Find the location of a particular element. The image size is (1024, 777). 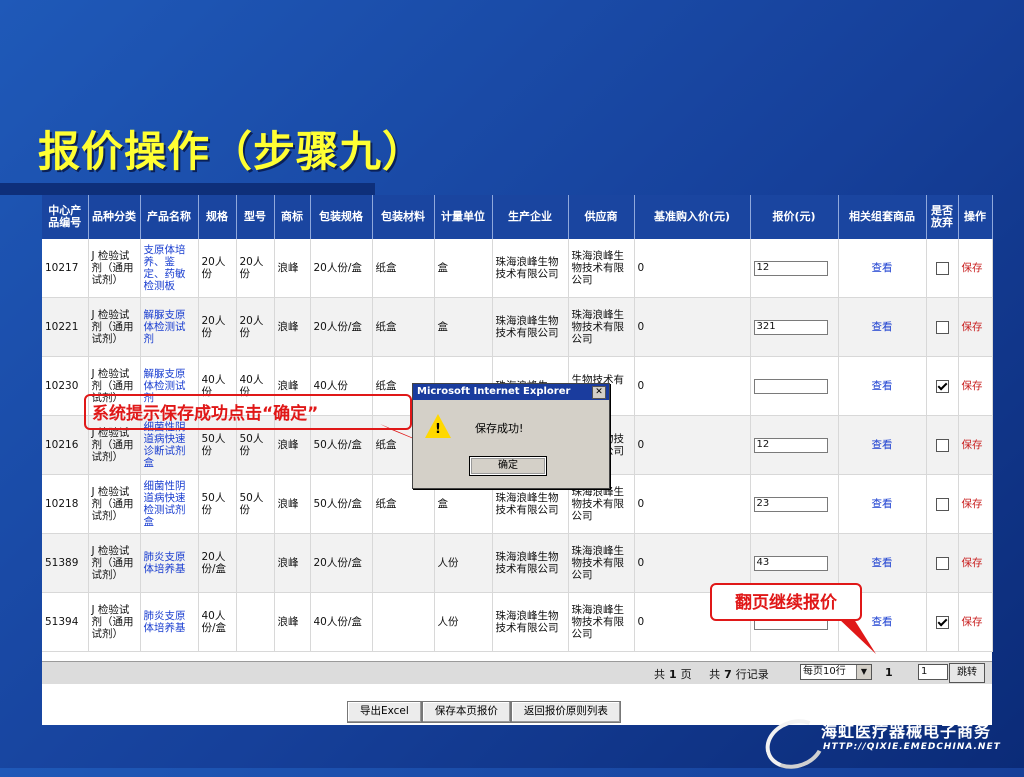

back-to-quote-rules-button: 返回报价原则列表 is located at coordinates (565, 712).